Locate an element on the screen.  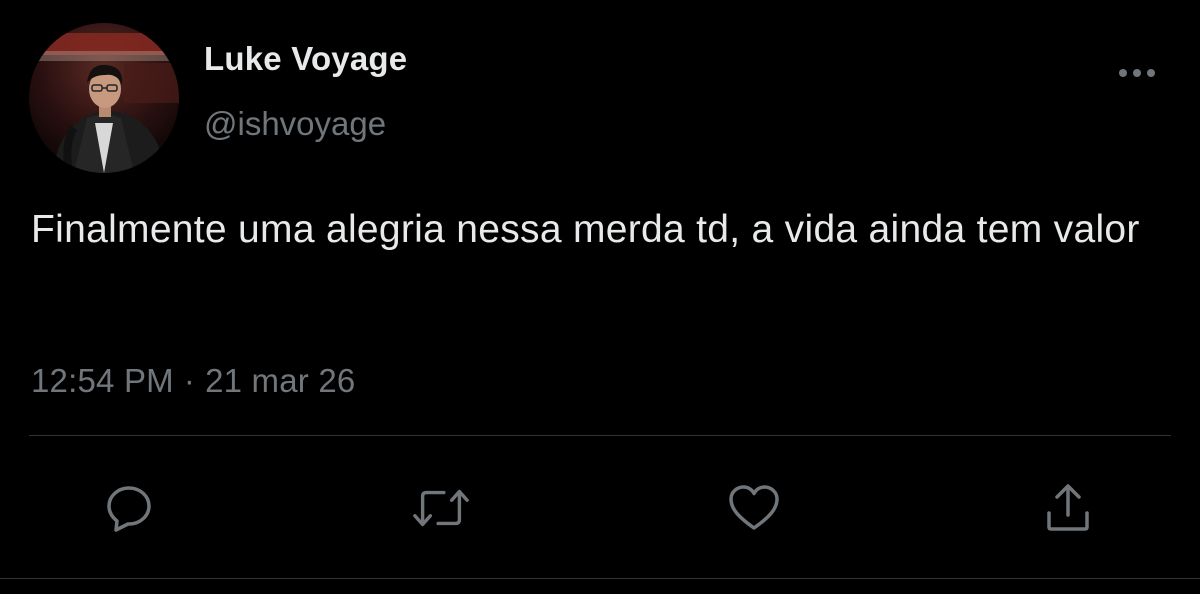
share-icon is located at coordinates (1068, 507).